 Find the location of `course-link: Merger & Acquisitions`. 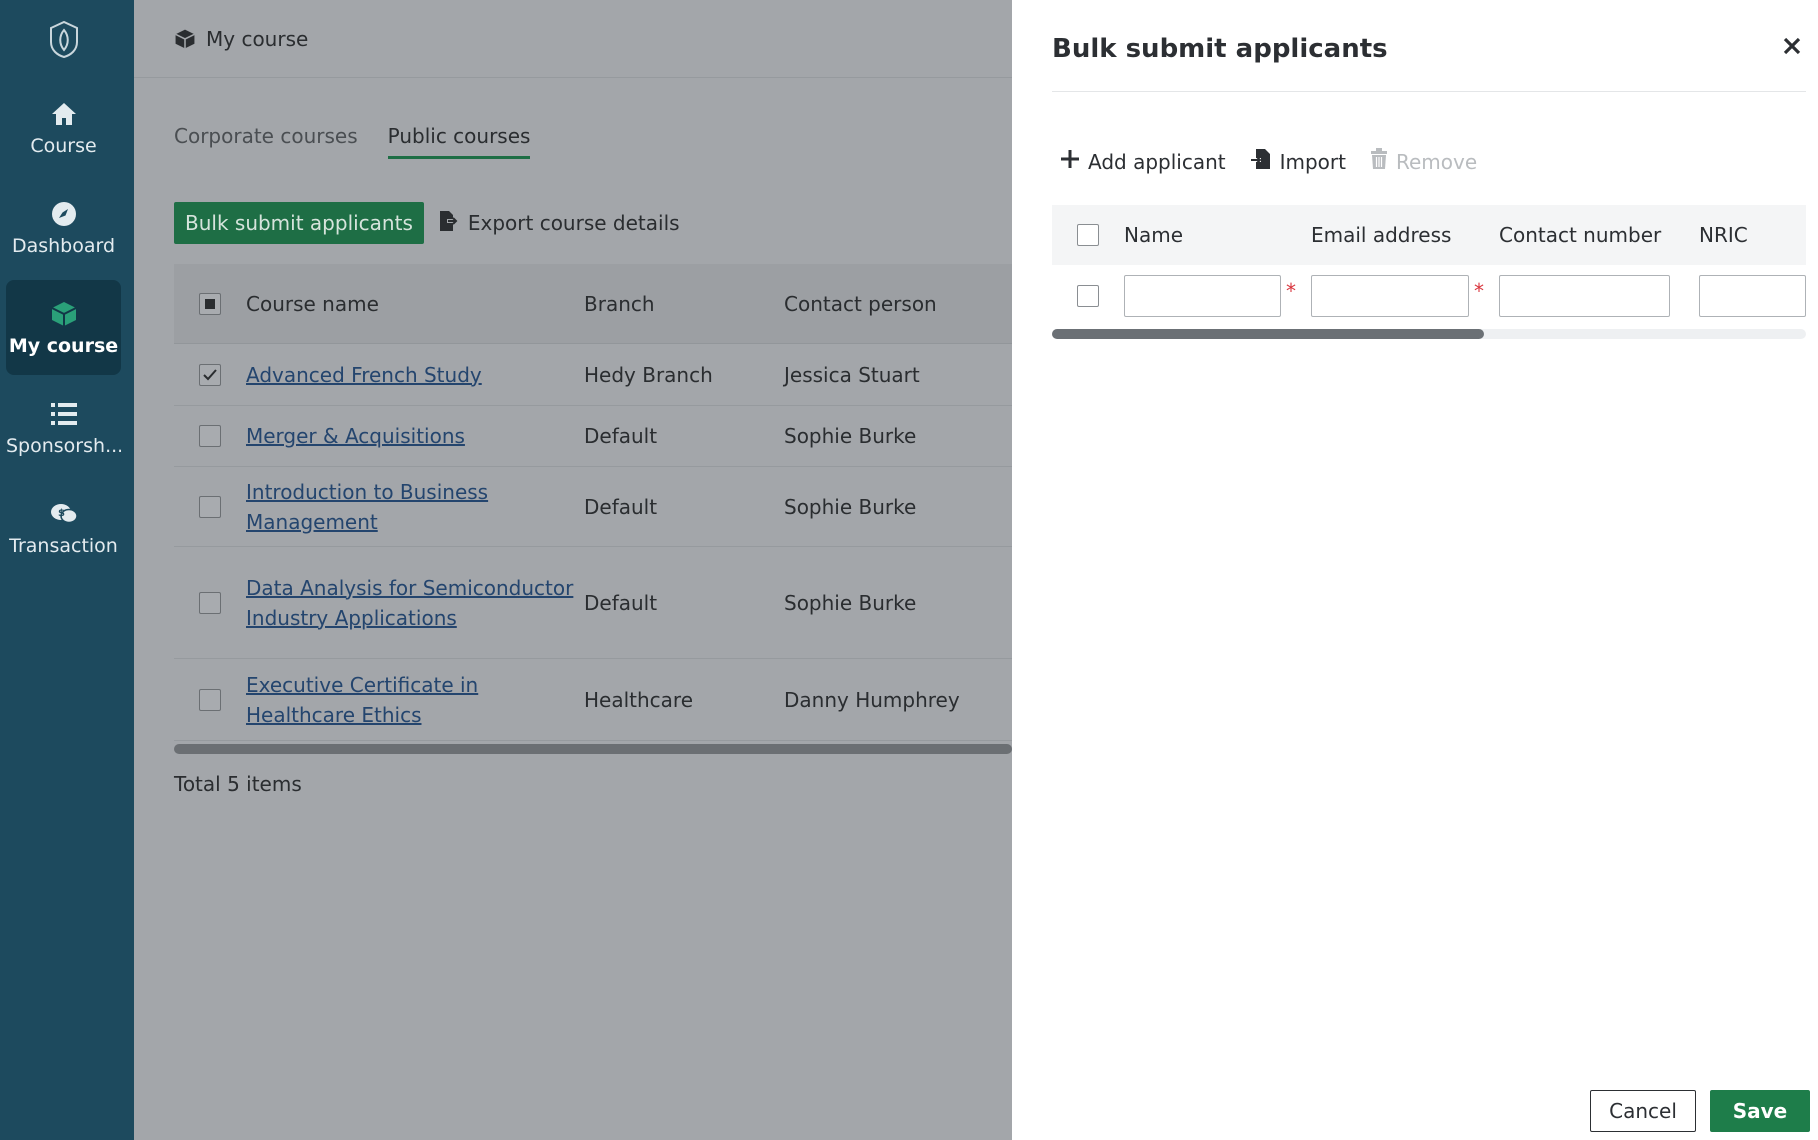

course-link: Merger & Acquisitions is located at coordinates (355, 436).